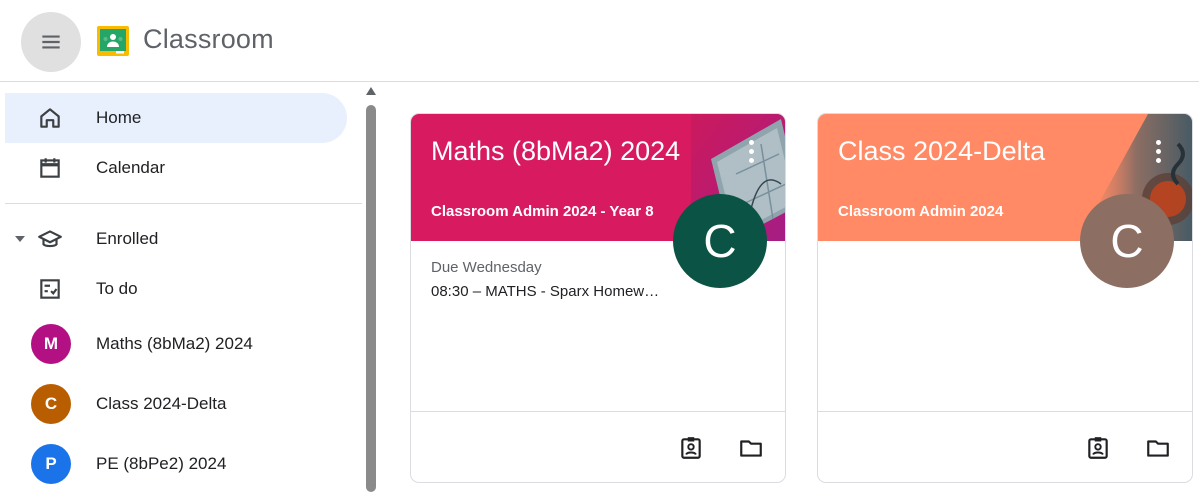  I want to click on class-section: Classroom Admin 2024, so click(920, 211).